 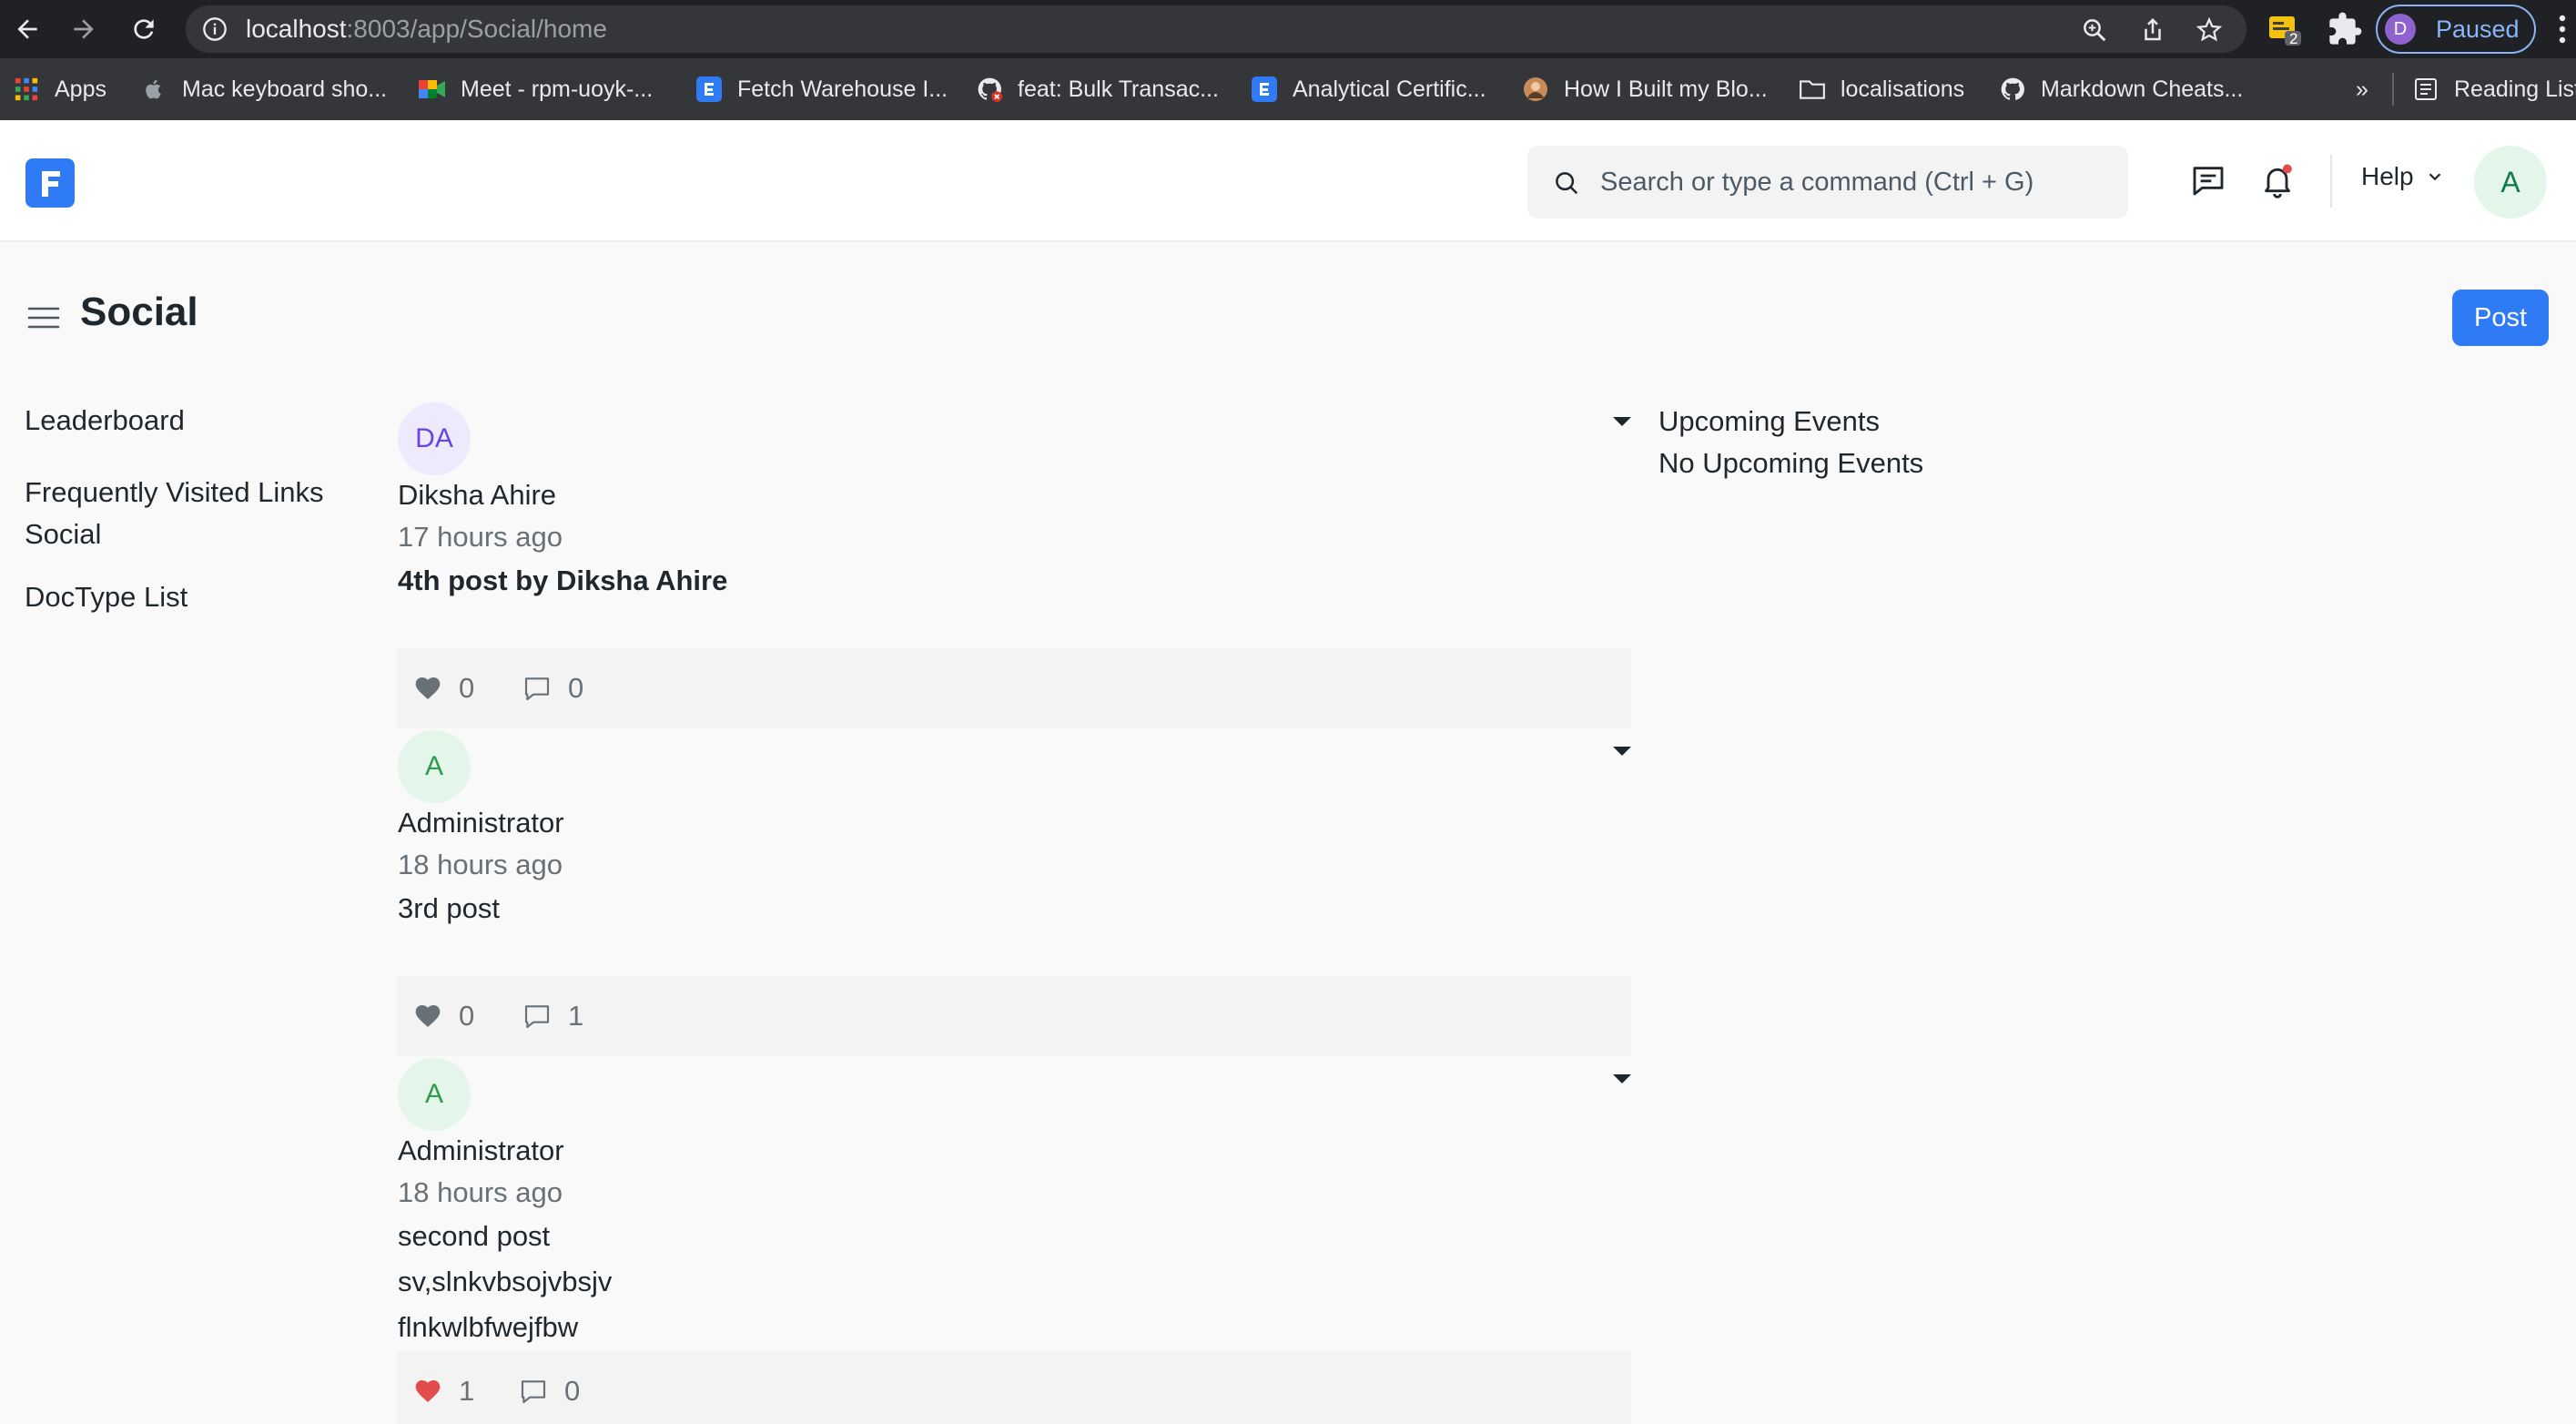 What do you see at coordinates (434, 438) in the screenshot?
I see `post-author-avatar: DA` at bounding box center [434, 438].